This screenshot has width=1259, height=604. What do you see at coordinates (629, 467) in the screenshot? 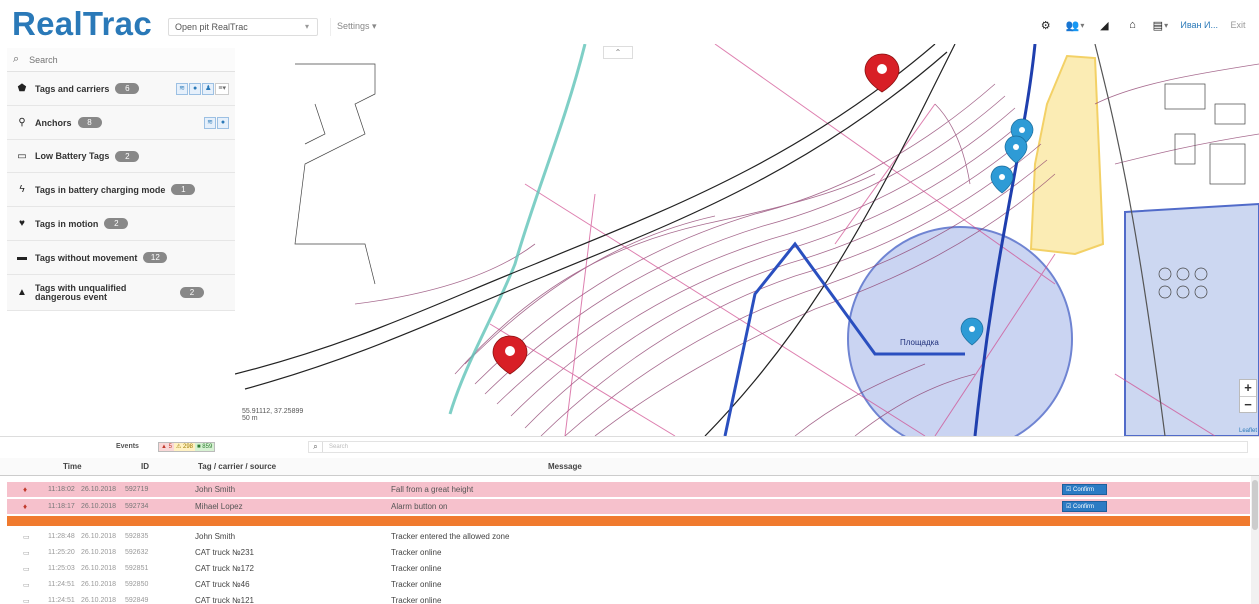
I see `events-table-header: Time ID Tag / carrier / source Message` at bounding box center [629, 467].